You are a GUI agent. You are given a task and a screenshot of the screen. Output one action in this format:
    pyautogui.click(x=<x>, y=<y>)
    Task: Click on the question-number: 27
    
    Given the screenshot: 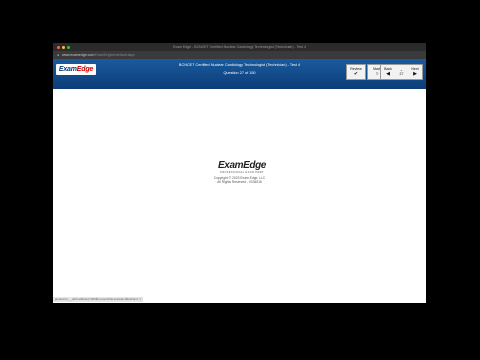 What is the action you would take?
    pyautogui.click(x=401, y=74)
    